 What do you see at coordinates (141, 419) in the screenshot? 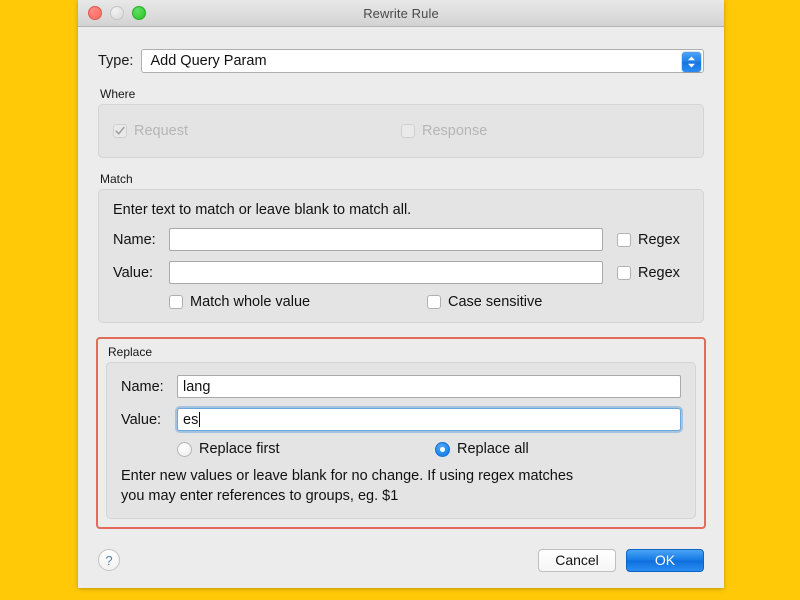
I see `replace-value-label: Value:` at bounding box center [141, 419].